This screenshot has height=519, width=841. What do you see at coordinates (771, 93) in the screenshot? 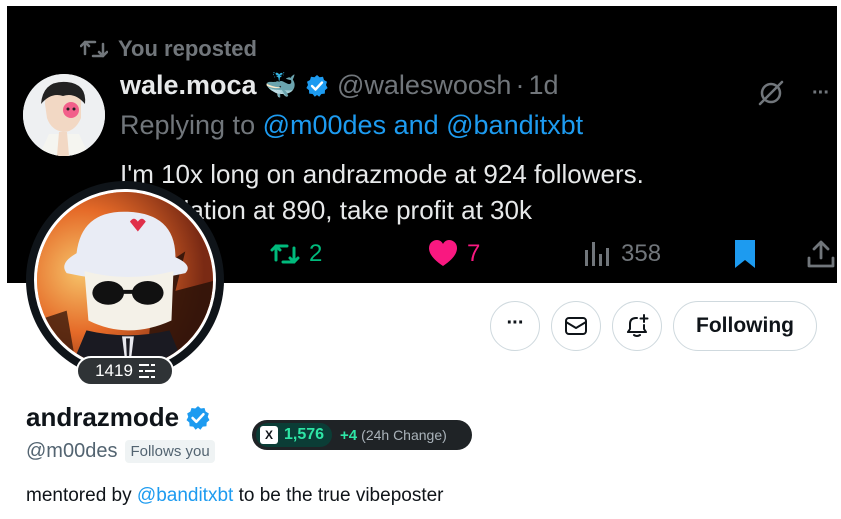
I see `mute-icon` at bounding box center [771, 93].